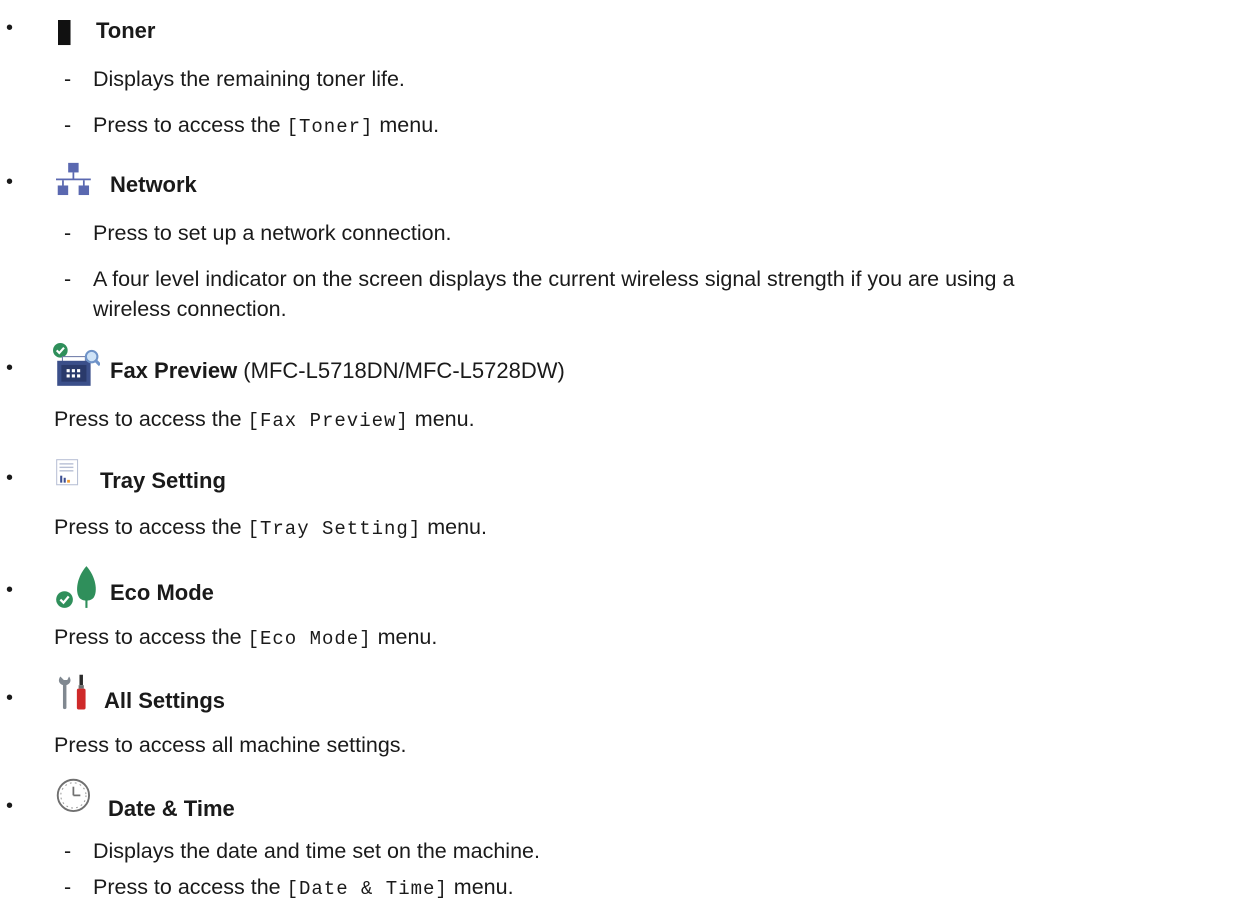  Describe the element at coordinates (246, 637) in the screenshot. I see `item-text: Press to access the [Eco Mode] menu.` at that location.